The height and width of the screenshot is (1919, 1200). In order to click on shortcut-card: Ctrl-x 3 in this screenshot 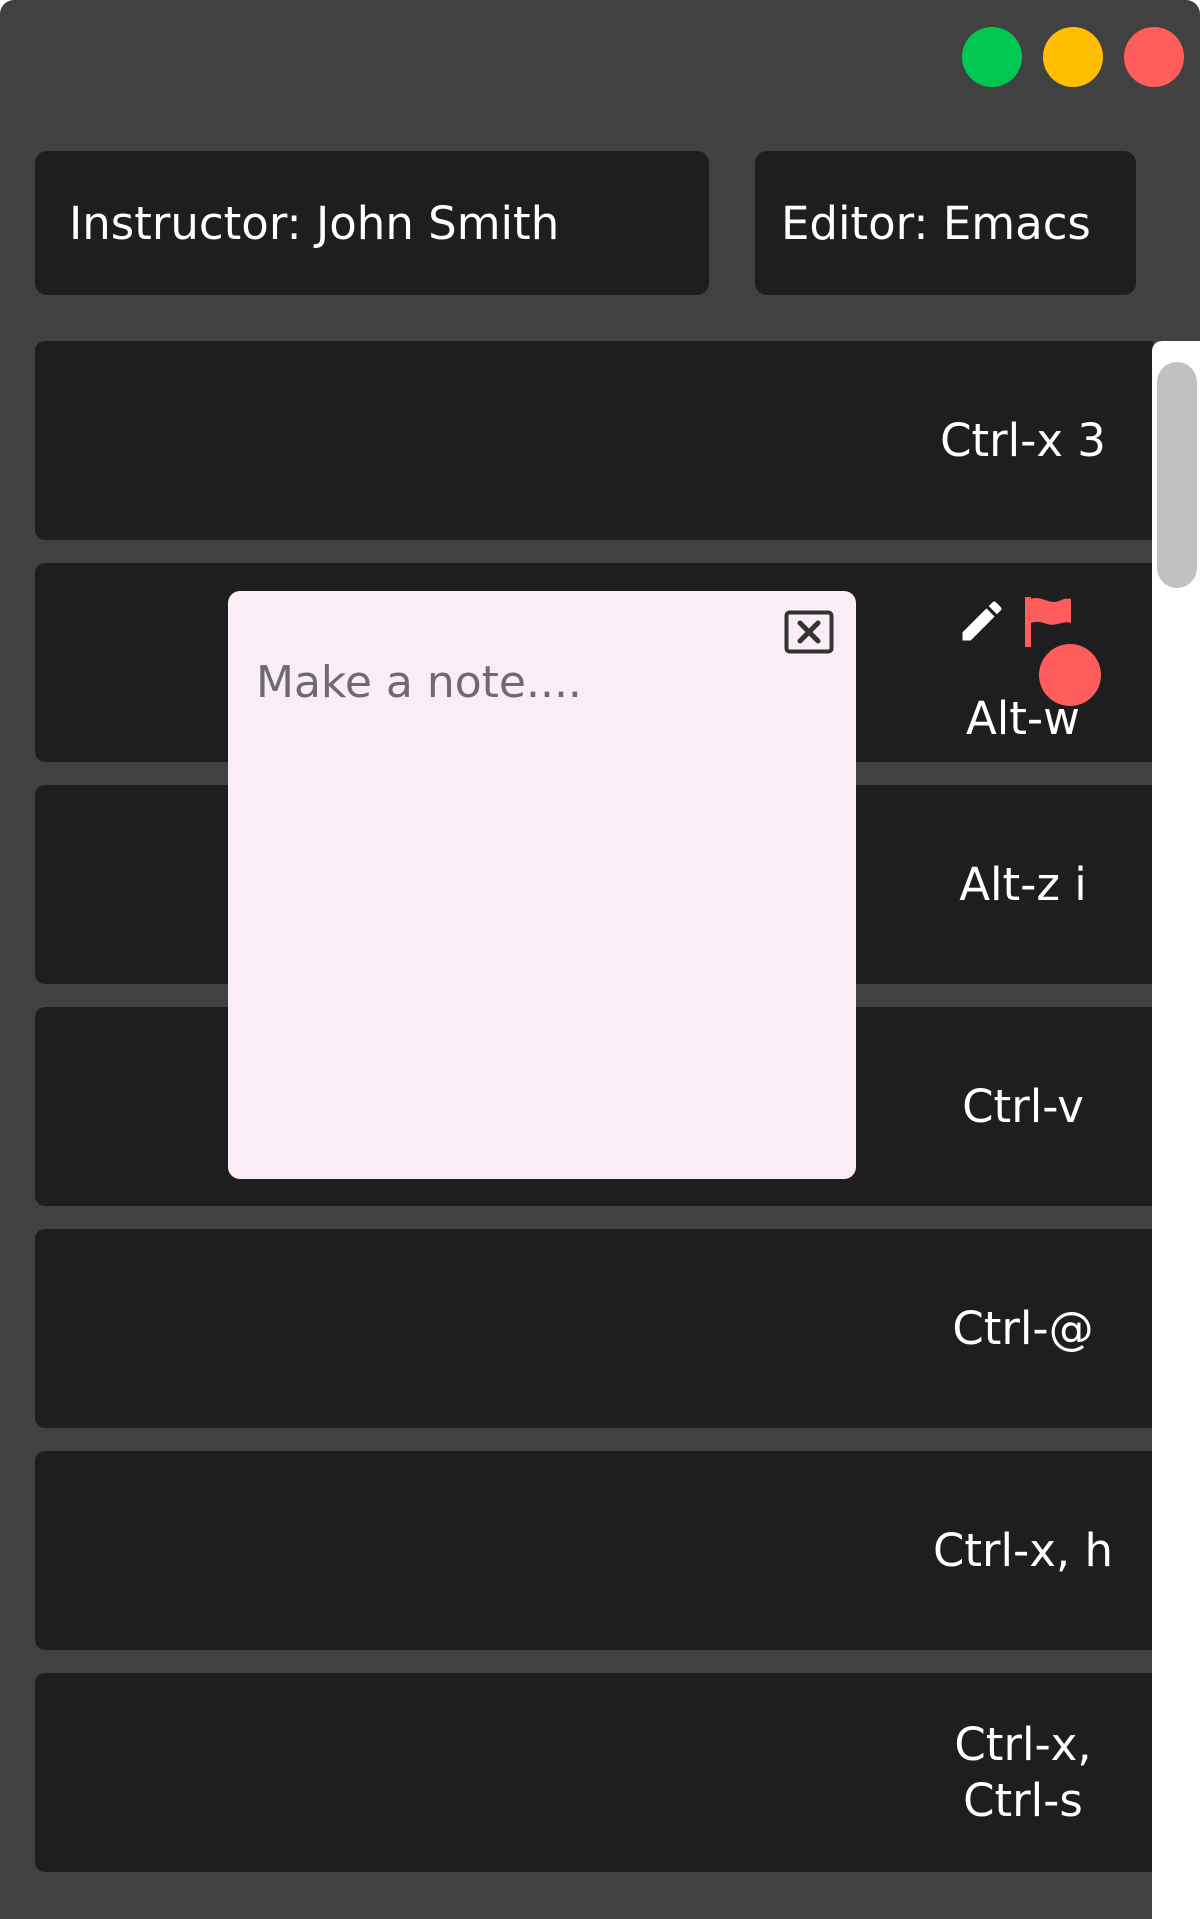, I will do `click(594, 440)`.